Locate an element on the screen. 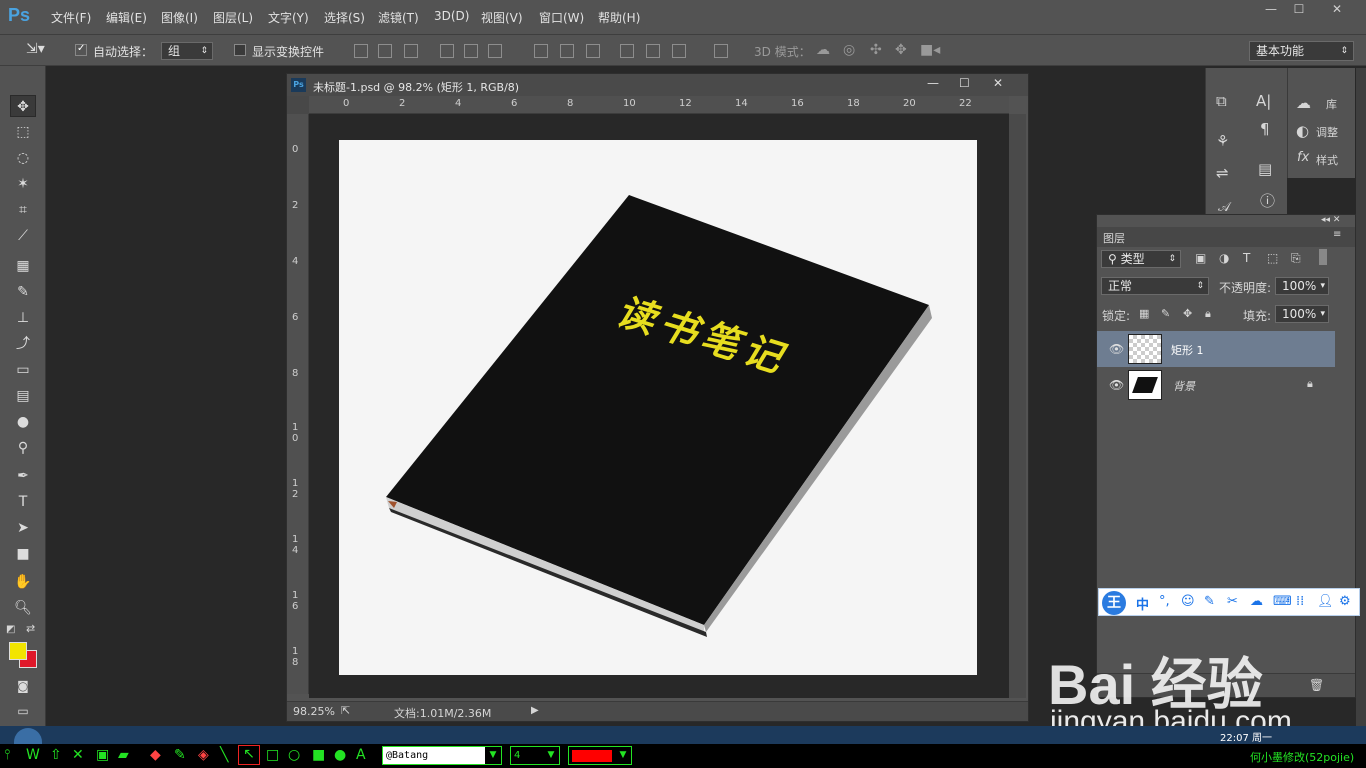  ime-keyboard-icon: ⌨ is located at coordinates (1282, 601).